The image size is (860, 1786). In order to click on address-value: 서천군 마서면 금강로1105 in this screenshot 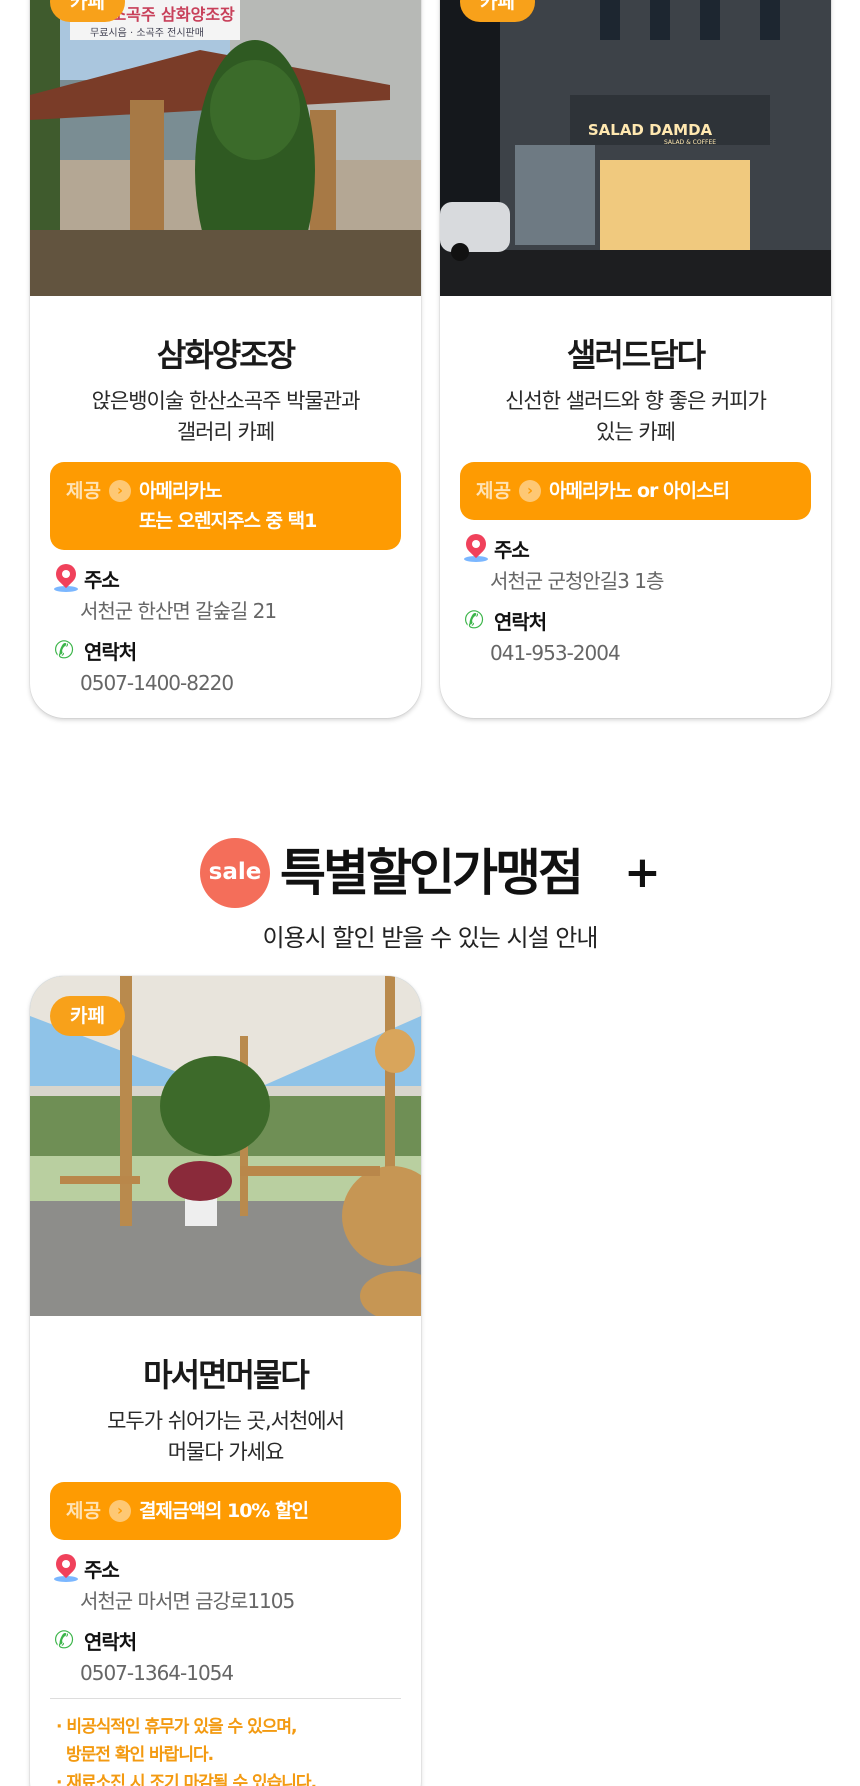, I will do `click(187, 1601)`.